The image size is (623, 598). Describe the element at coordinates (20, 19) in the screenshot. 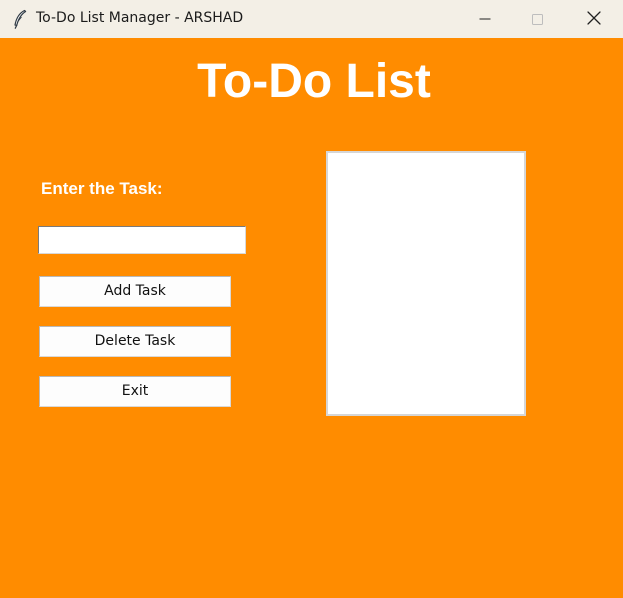

I see `feather-icon` at that location.